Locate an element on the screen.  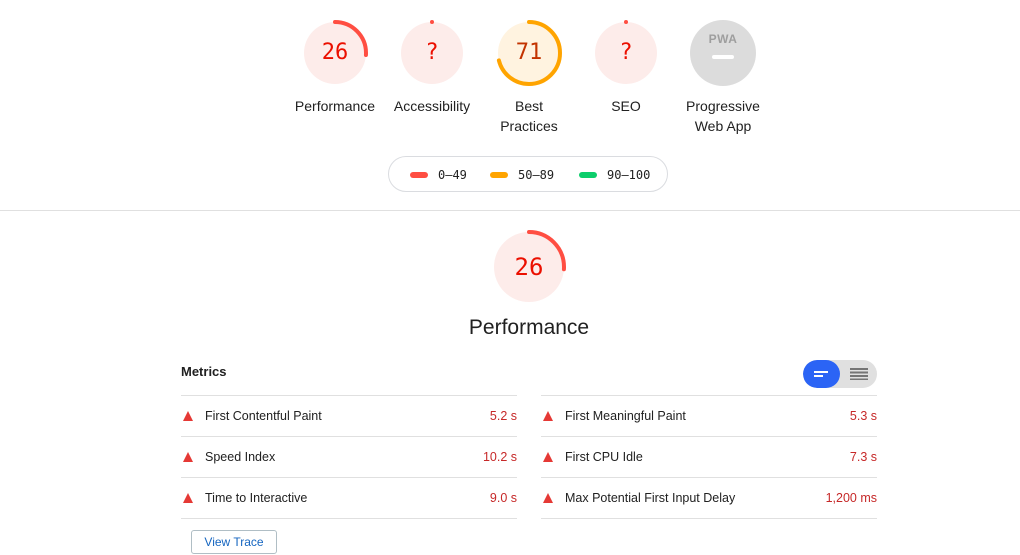
gauge-label: Best Practices is located at coordinates (529, 116).